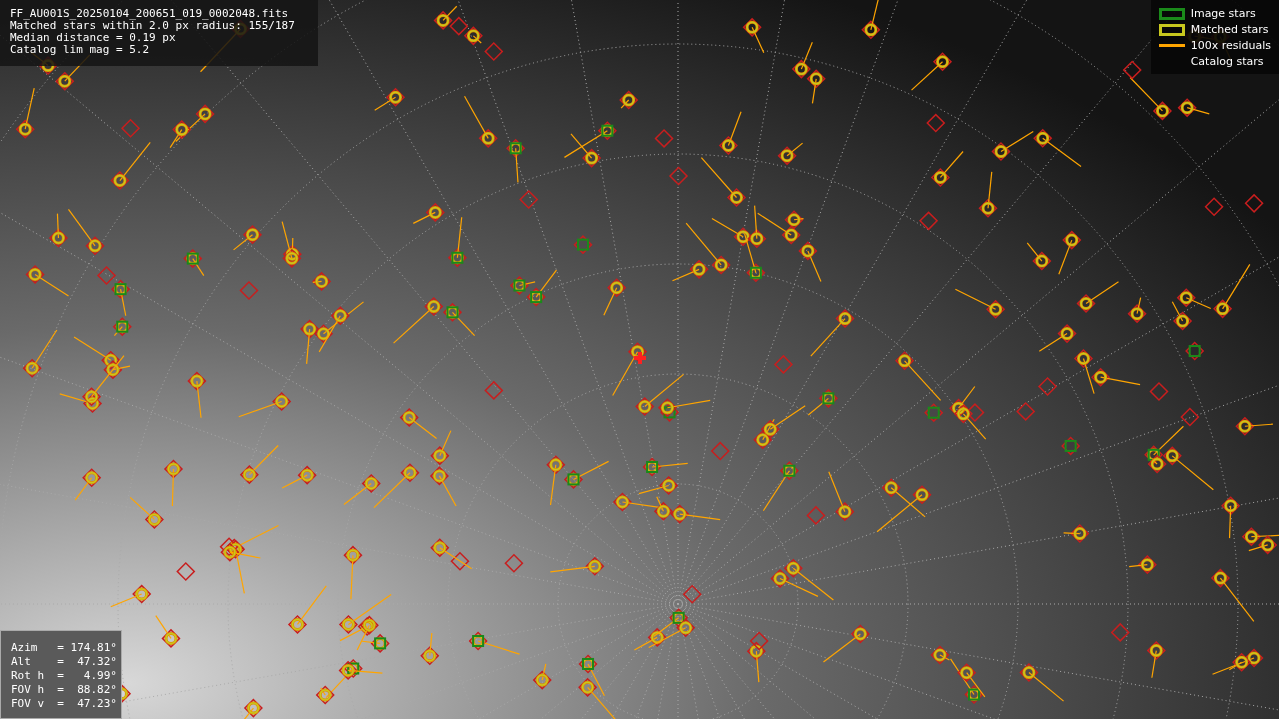  What do you see at coordinates (64, 676) in the screenshot?
I see `pointing-text: Rot h = 4.99°` at bounding box center [64, 676].